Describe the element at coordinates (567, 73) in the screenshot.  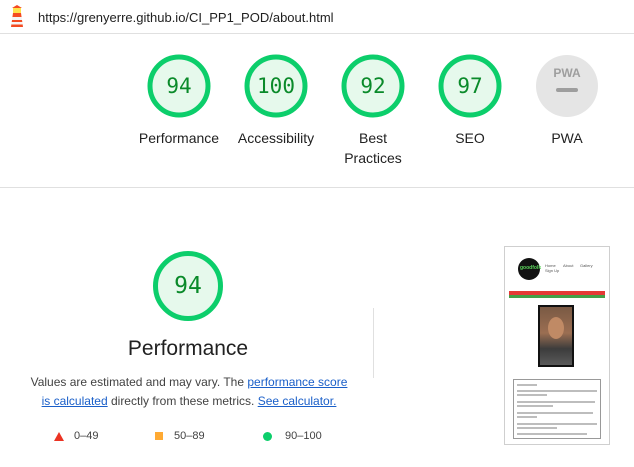
I see `pwa-badge-text: PWA` at that location.